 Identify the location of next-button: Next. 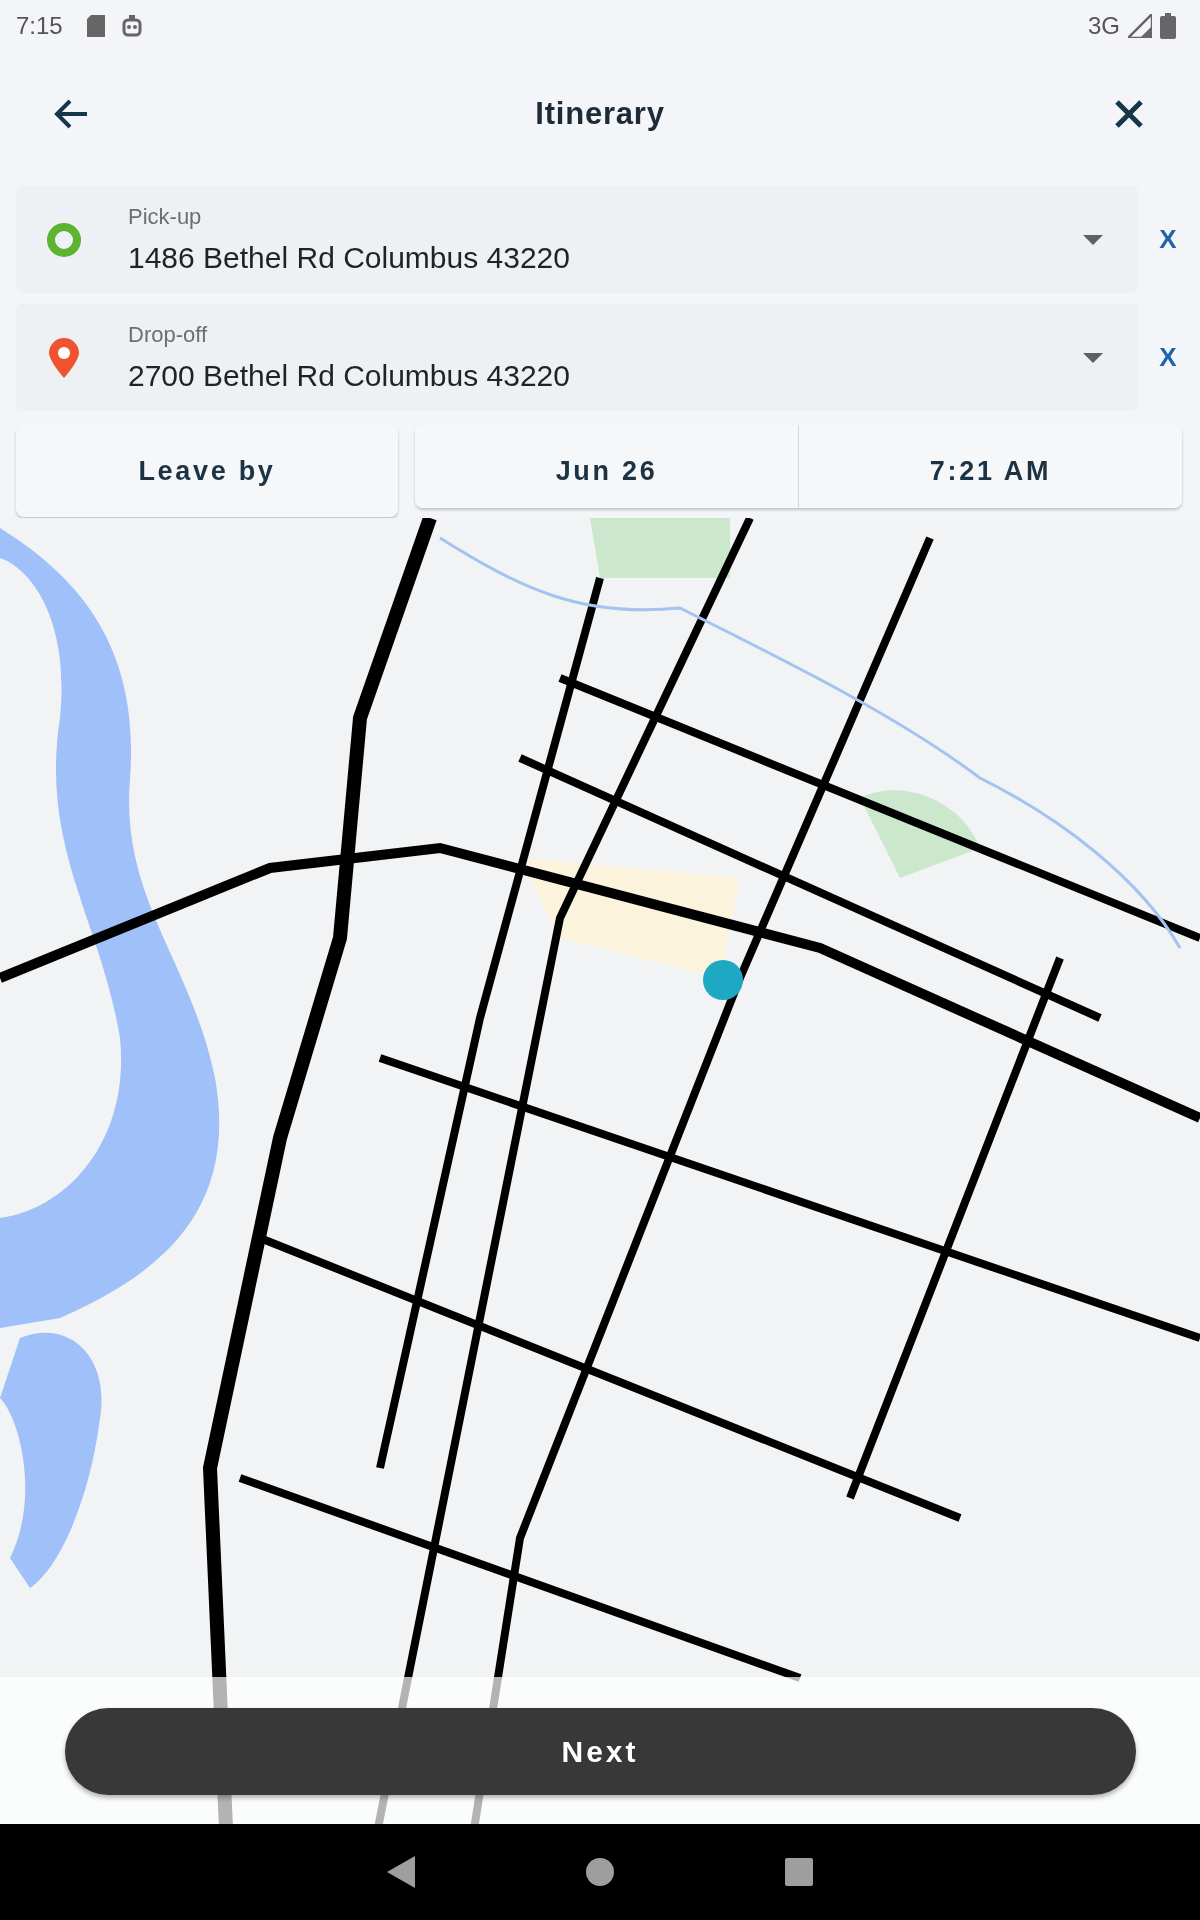
(600, 1751).